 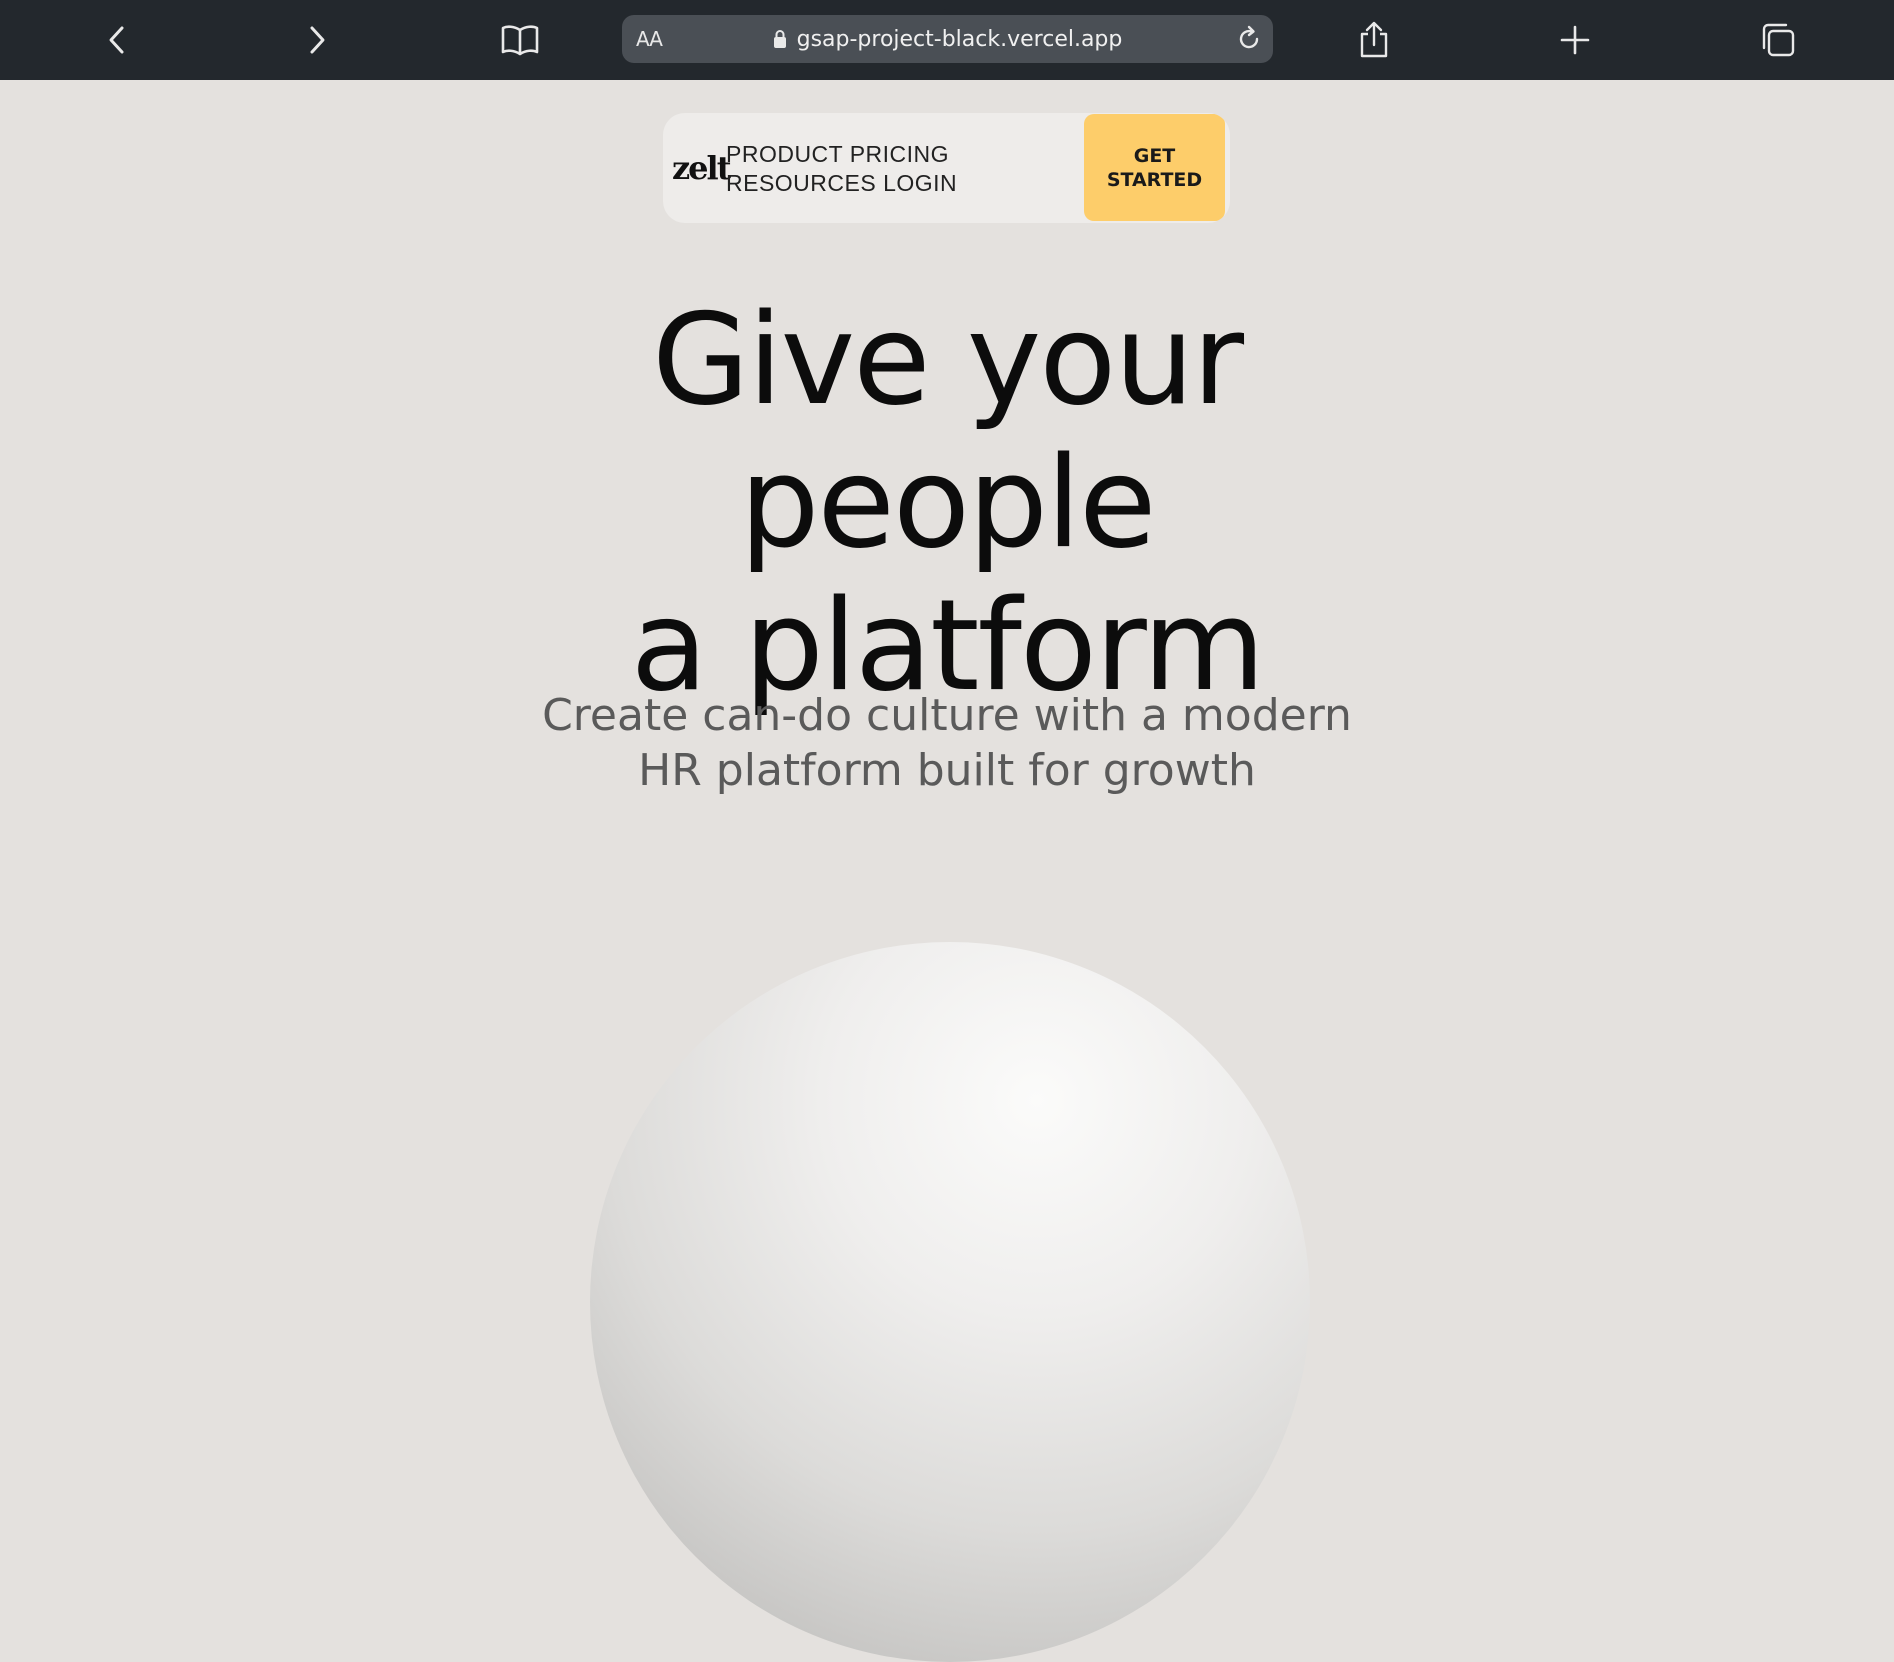 What do you see at coordinates (899, 154) in the screenshot?
I see `nav-link-pricing: PRICING` at bounding box center [899, 154].